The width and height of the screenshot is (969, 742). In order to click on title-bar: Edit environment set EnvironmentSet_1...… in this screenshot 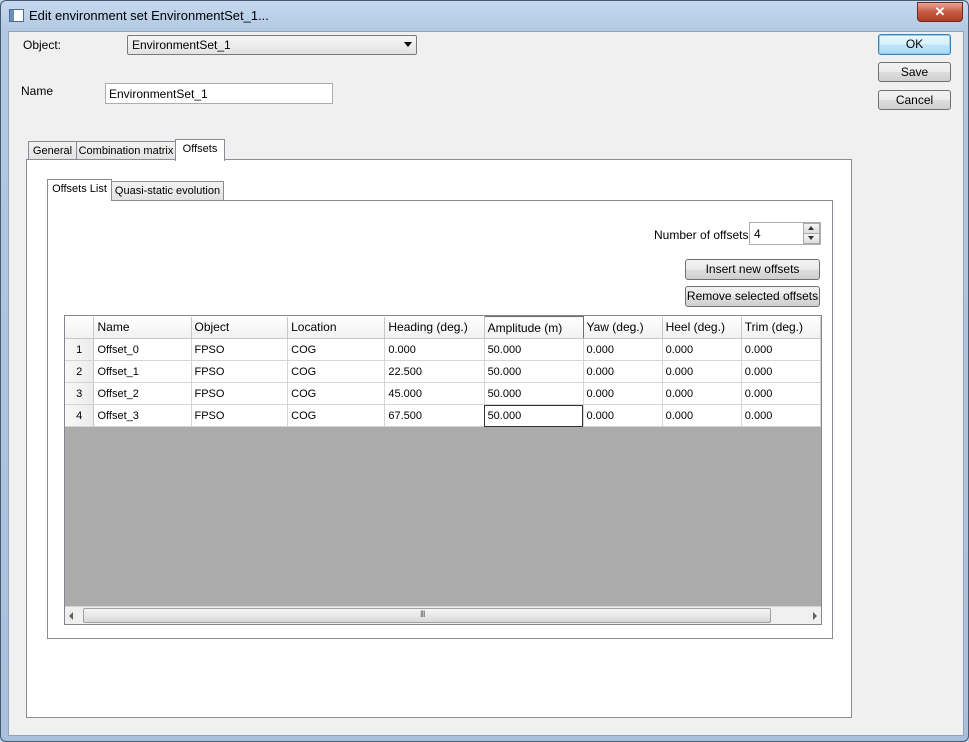, I will do `click(484, 16)`.